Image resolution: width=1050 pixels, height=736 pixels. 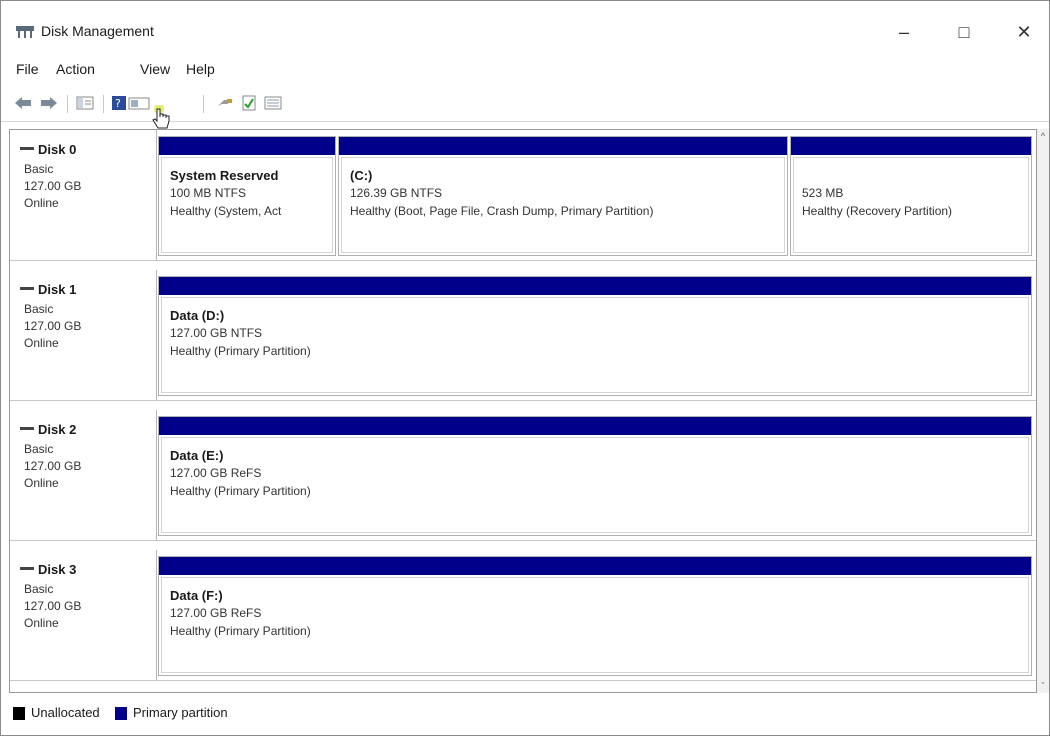 What do you see at coordinates (525, 70) in the screenshot?
I see `menu-bar: File Action View Help` at bounding box center [525, 70].